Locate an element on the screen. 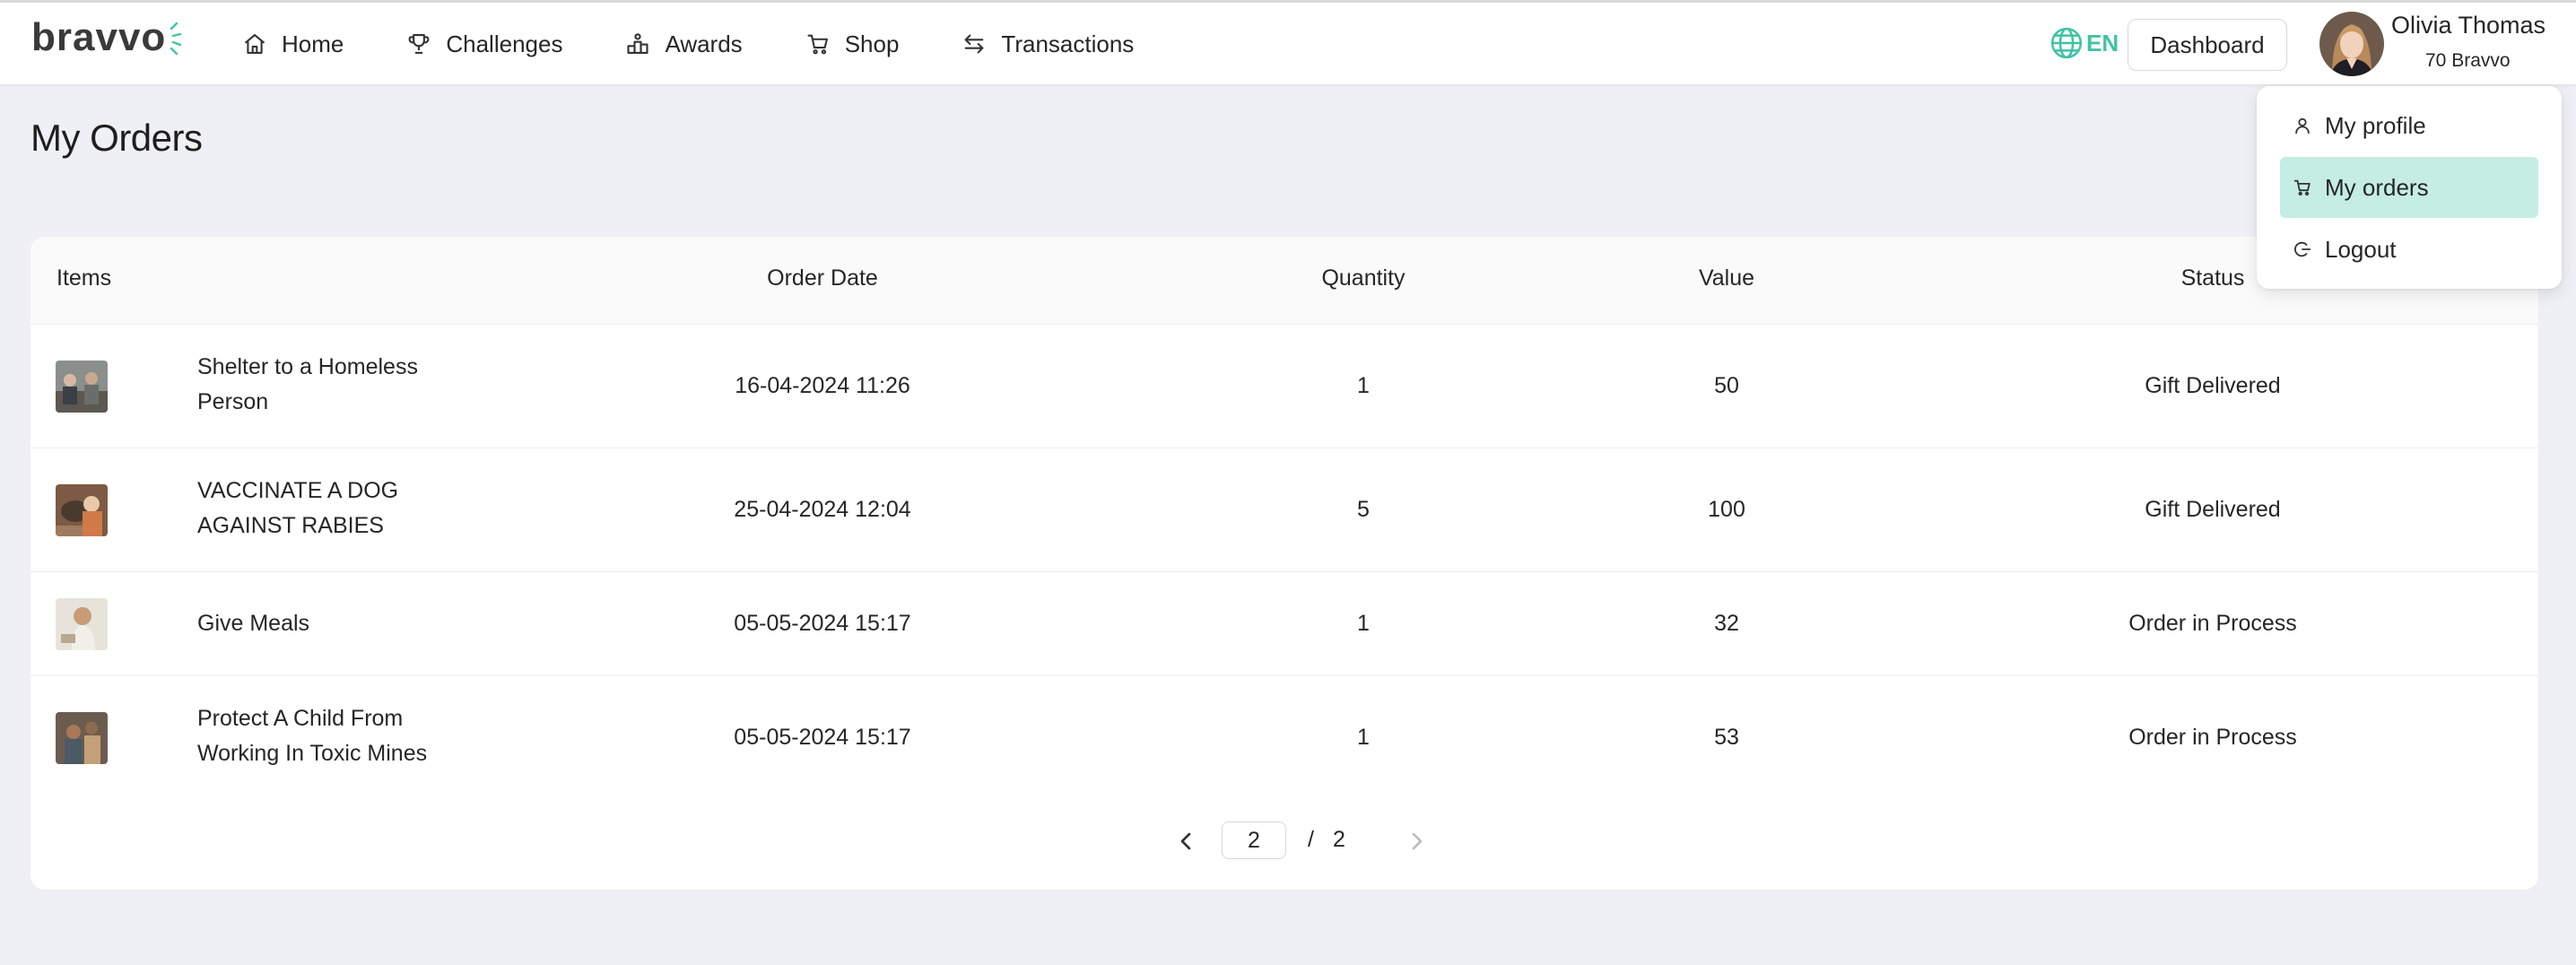 Image resolution: width=2576 pixels, height=965 pixels. order-date: 16-04-2024 11:26 is located at coordinates (822, 385).